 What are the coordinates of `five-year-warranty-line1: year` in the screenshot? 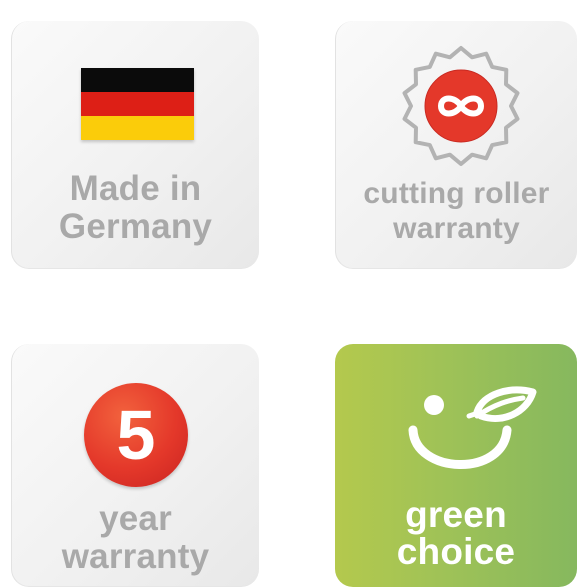 It's located at (135, 518).